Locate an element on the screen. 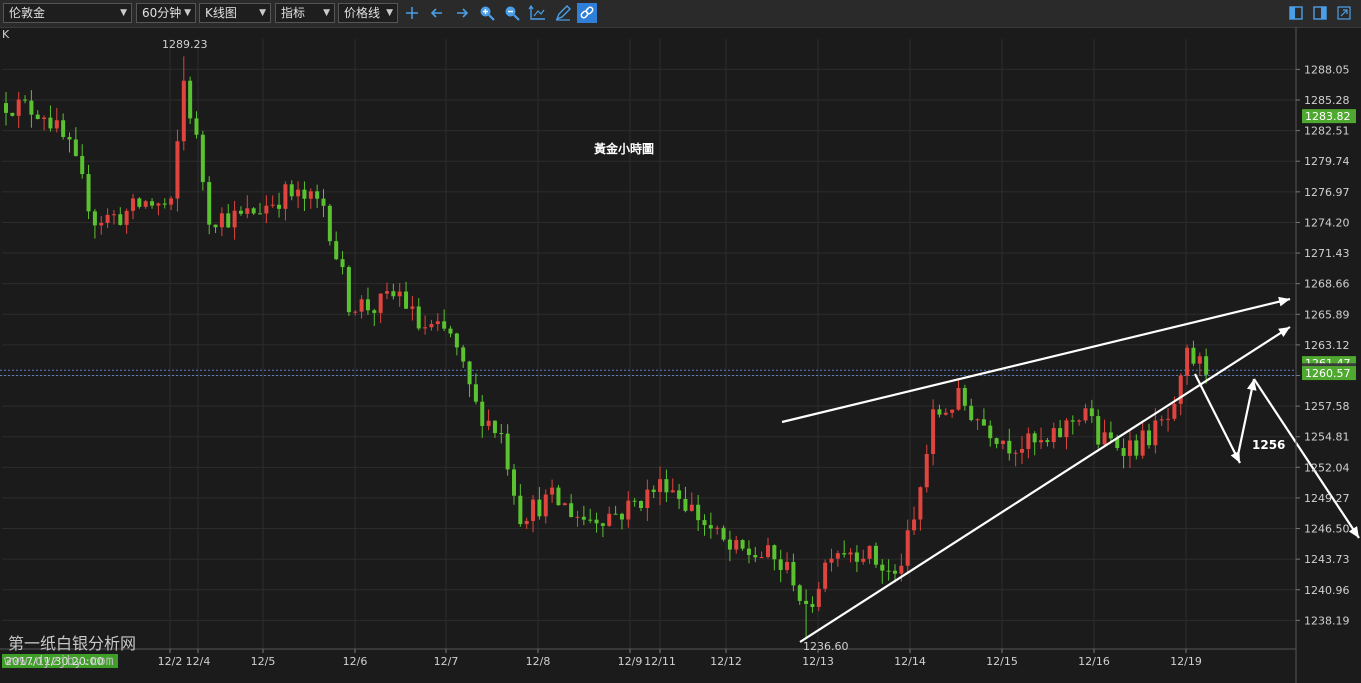  arrow-left-icon is located at coordinates (437, 13).